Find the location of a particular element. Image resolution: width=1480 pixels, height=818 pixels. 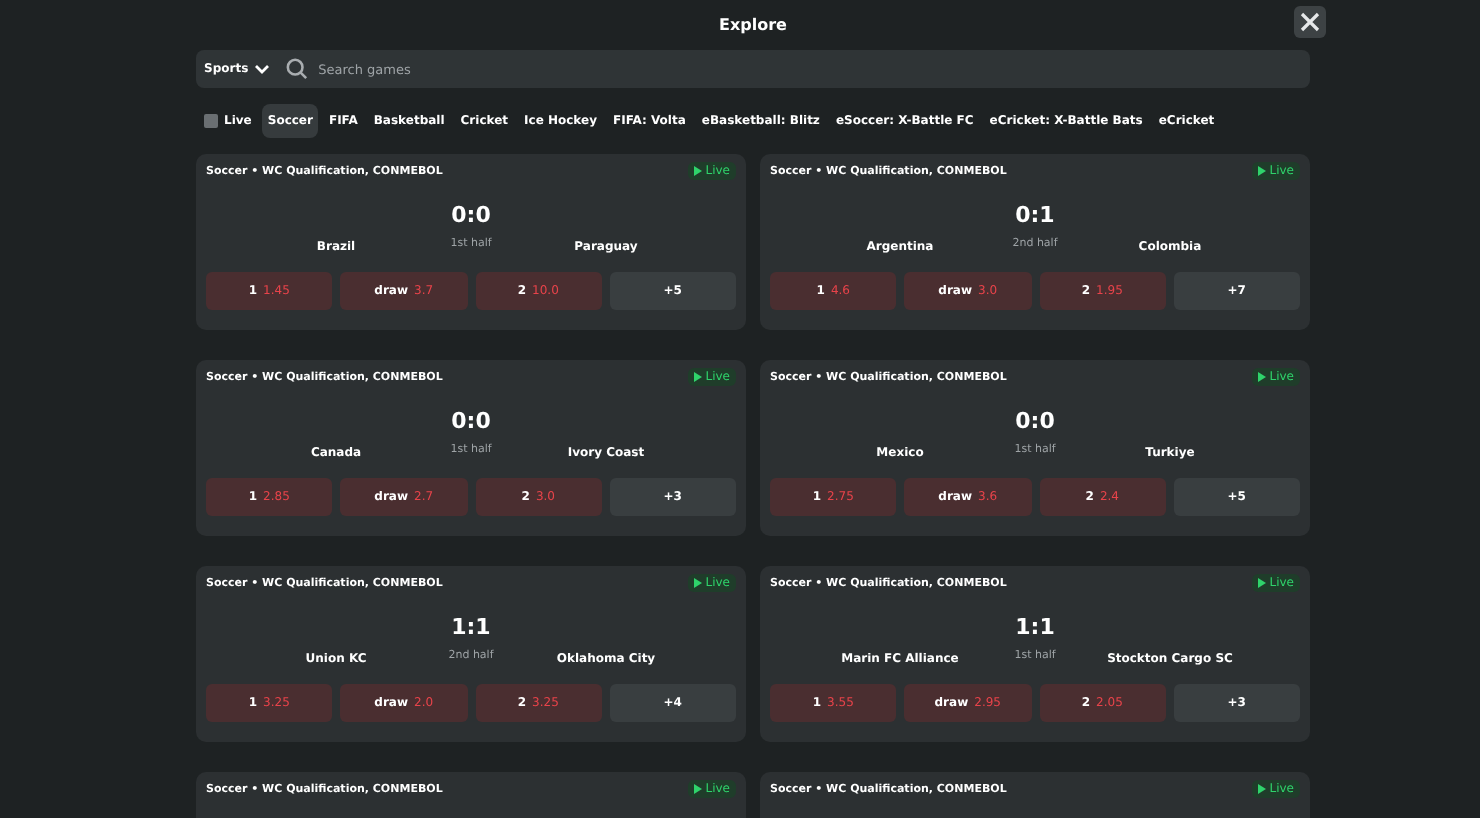

close-button is located at coordinates (1310, 22).